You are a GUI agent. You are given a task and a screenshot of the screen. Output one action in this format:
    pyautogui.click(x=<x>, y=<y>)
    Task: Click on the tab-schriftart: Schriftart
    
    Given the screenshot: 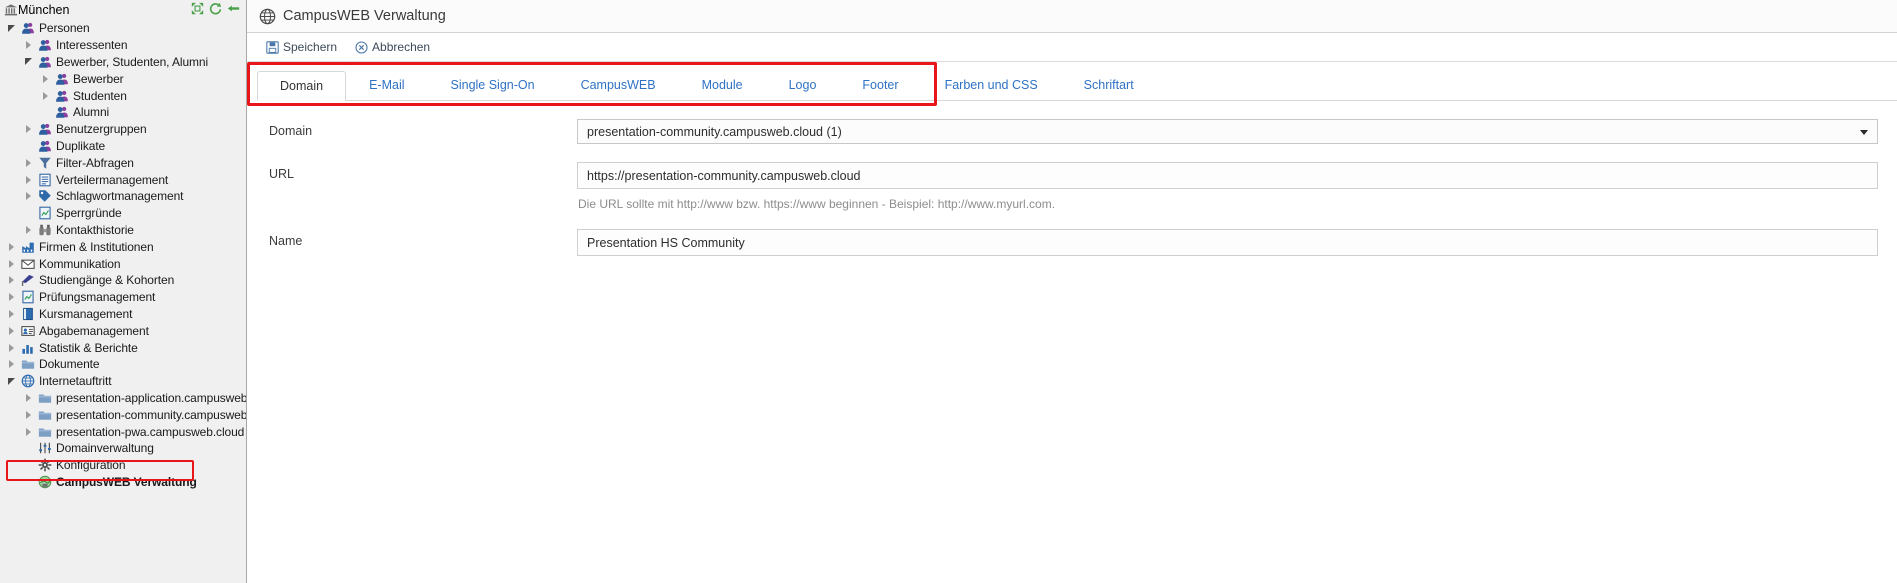 What is the action you would take?
    pyautogui.click(x=1109, y=85)
    